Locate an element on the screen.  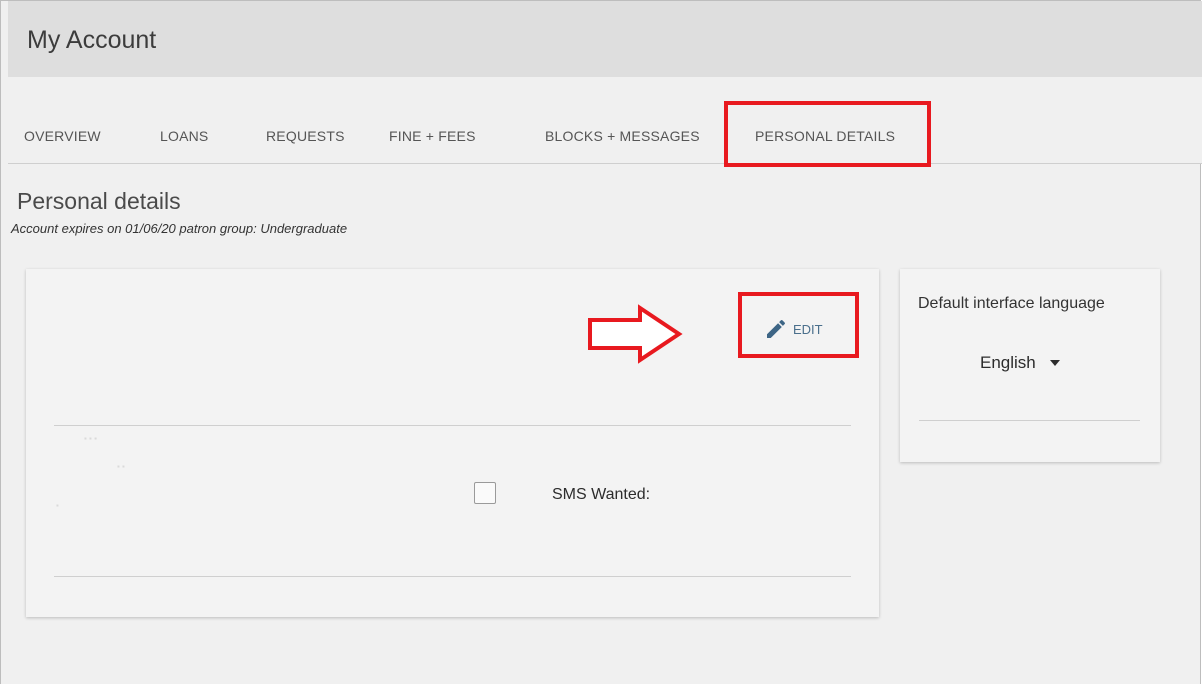
sms-wanted-label: SMS Wanted: is located at coordinates (601, 494).